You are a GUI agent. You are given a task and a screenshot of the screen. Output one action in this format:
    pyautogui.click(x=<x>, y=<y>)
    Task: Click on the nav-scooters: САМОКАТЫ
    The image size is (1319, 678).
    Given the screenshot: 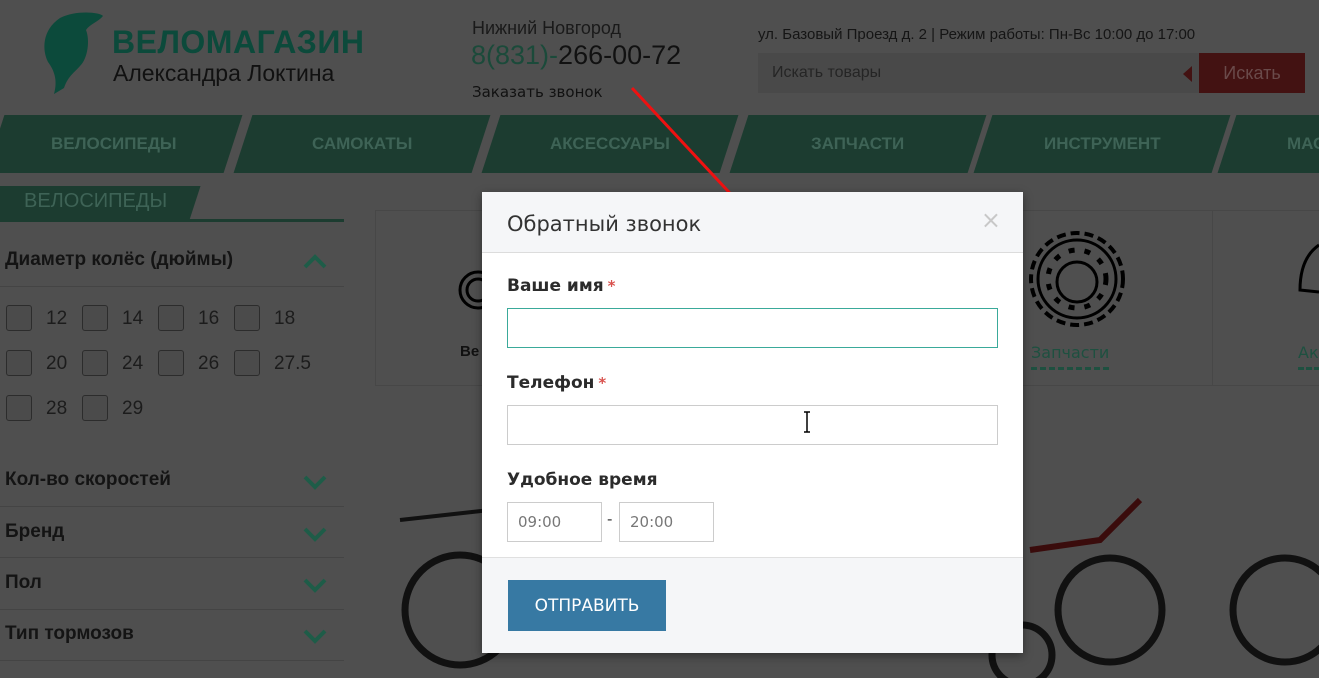 What is the action you would take?
    pyautogui.click(x=362, y=144)
    